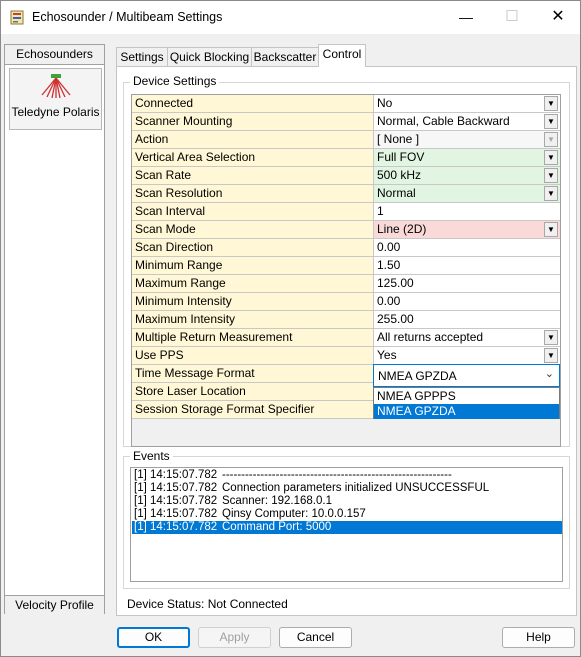  I want to click on events-title: Events, so click(151, 456).